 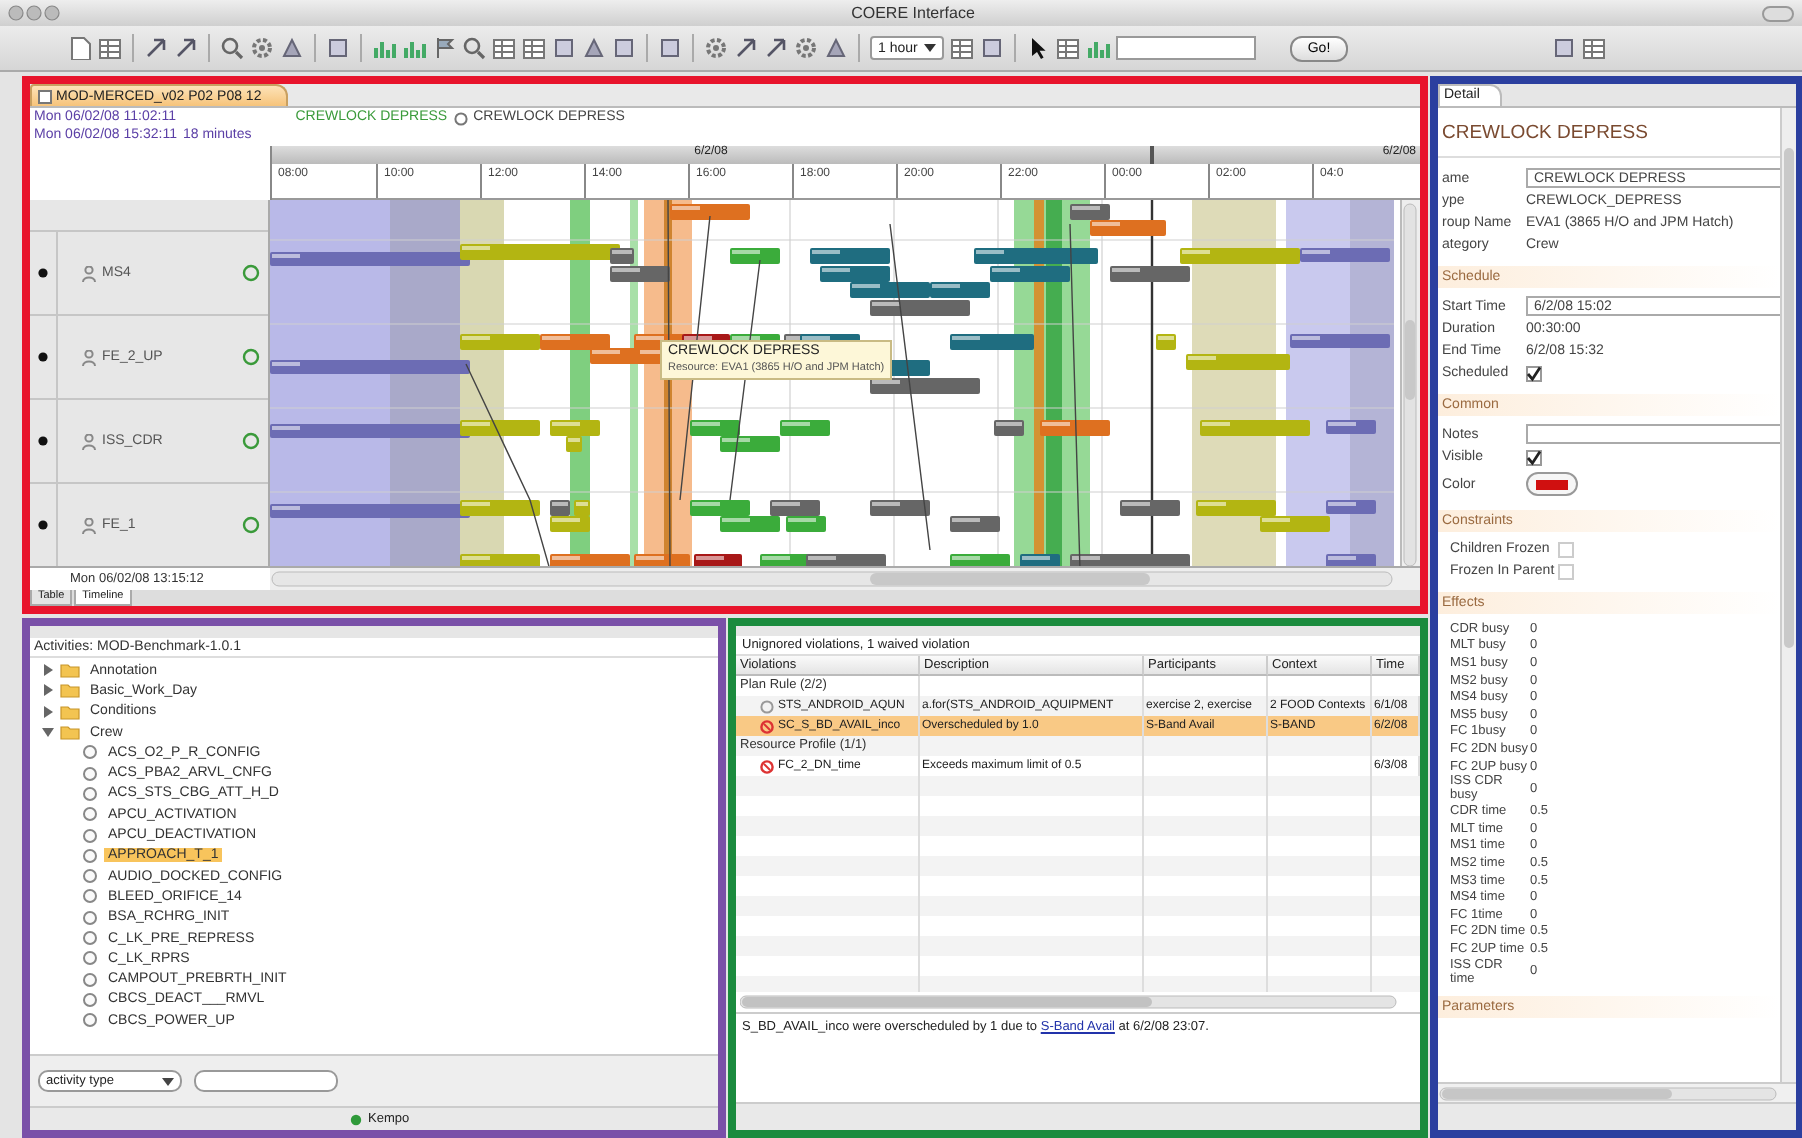 What do you see at coordinates (444, 48) in the screenshot?
I see `flag-icon` at bounding box center [444, 48].